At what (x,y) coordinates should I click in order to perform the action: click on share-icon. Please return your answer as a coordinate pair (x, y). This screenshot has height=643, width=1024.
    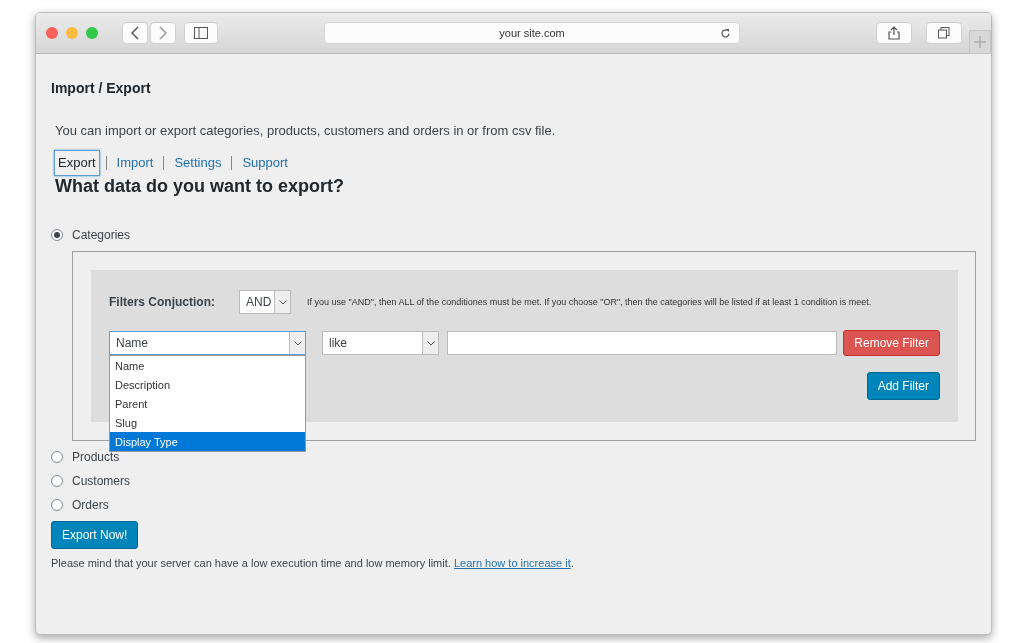
    Looking at the image, I should click on (894, 33).